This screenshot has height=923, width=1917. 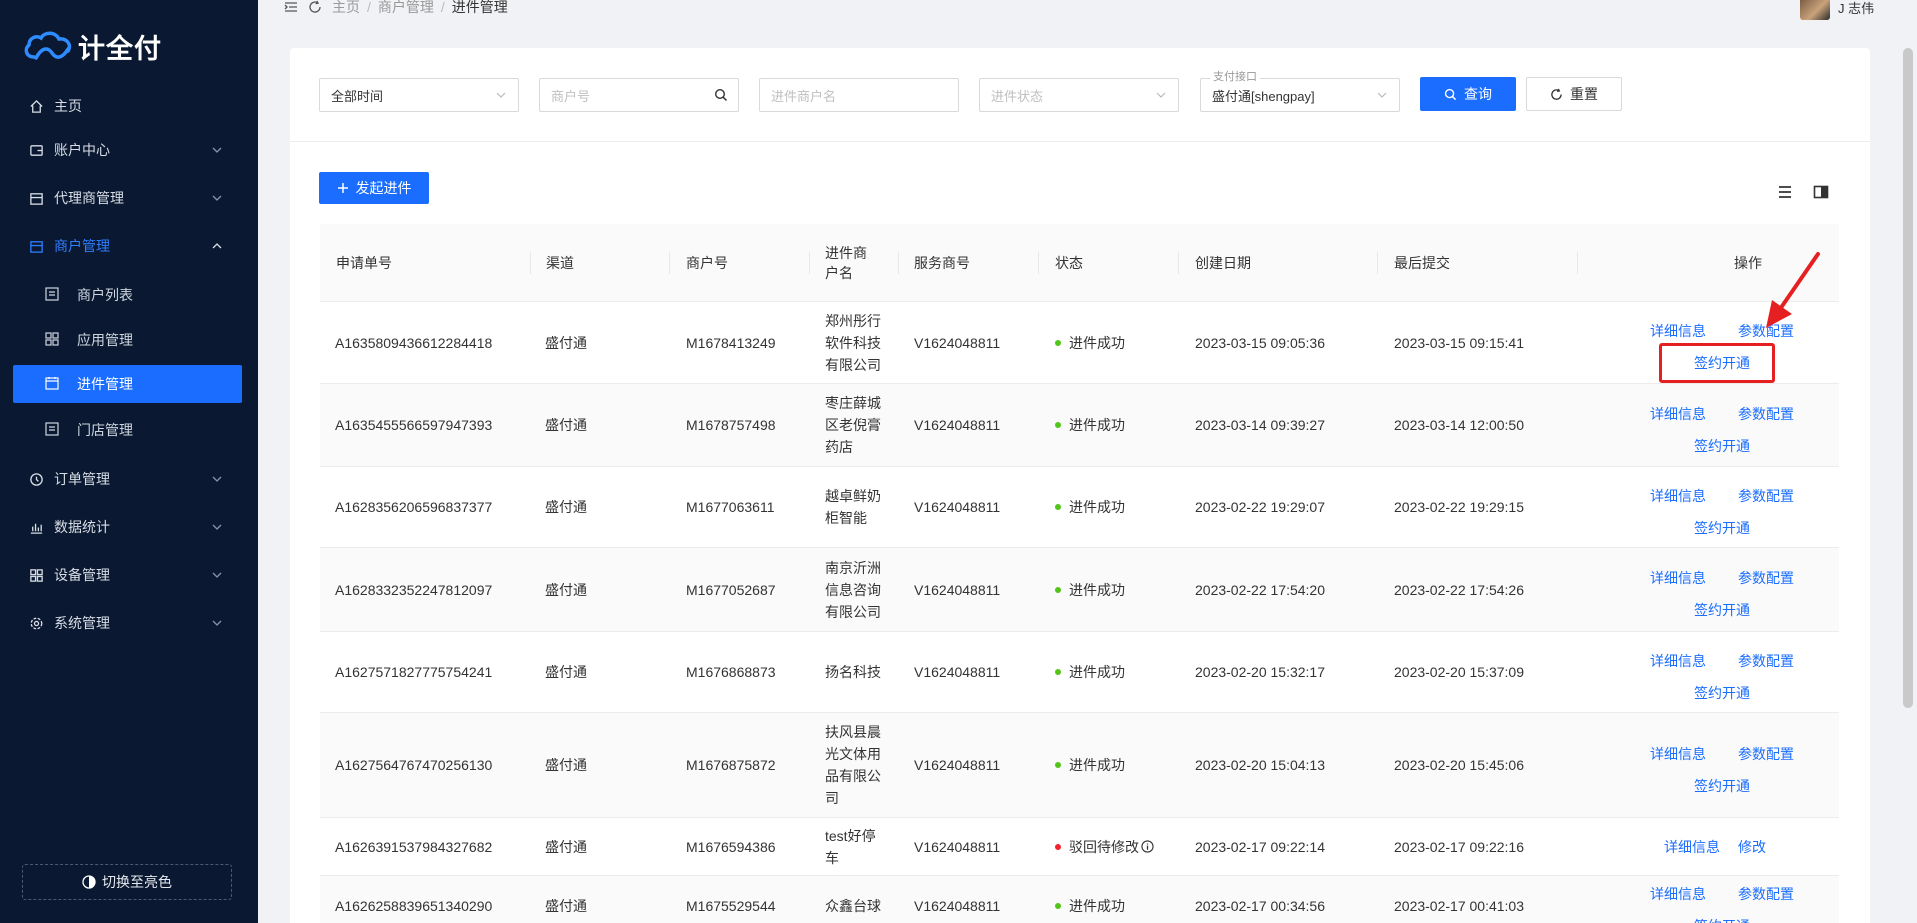 I want to click on refresh-icon, so click(x=315, y=7).